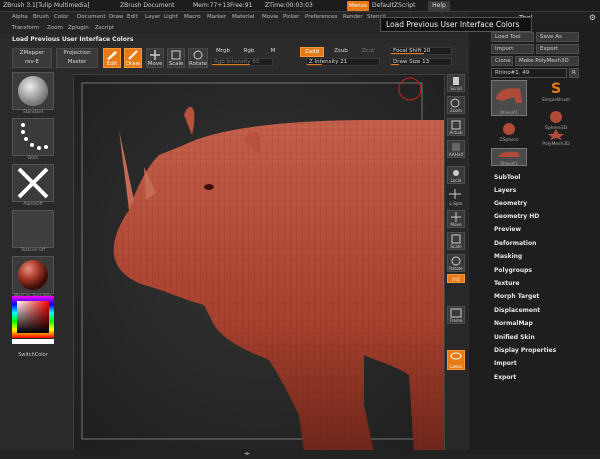 This screenshot has width=600, height=459. I want to click on zadd-button: Zadd, so click(312, 52).